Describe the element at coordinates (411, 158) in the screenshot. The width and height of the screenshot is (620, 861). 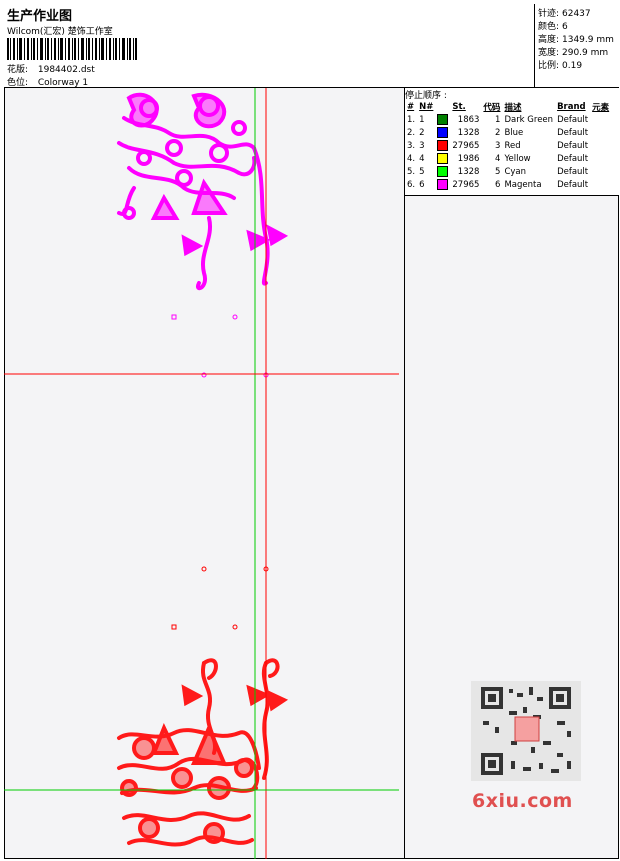
I see `row-index: 4.` at that location.